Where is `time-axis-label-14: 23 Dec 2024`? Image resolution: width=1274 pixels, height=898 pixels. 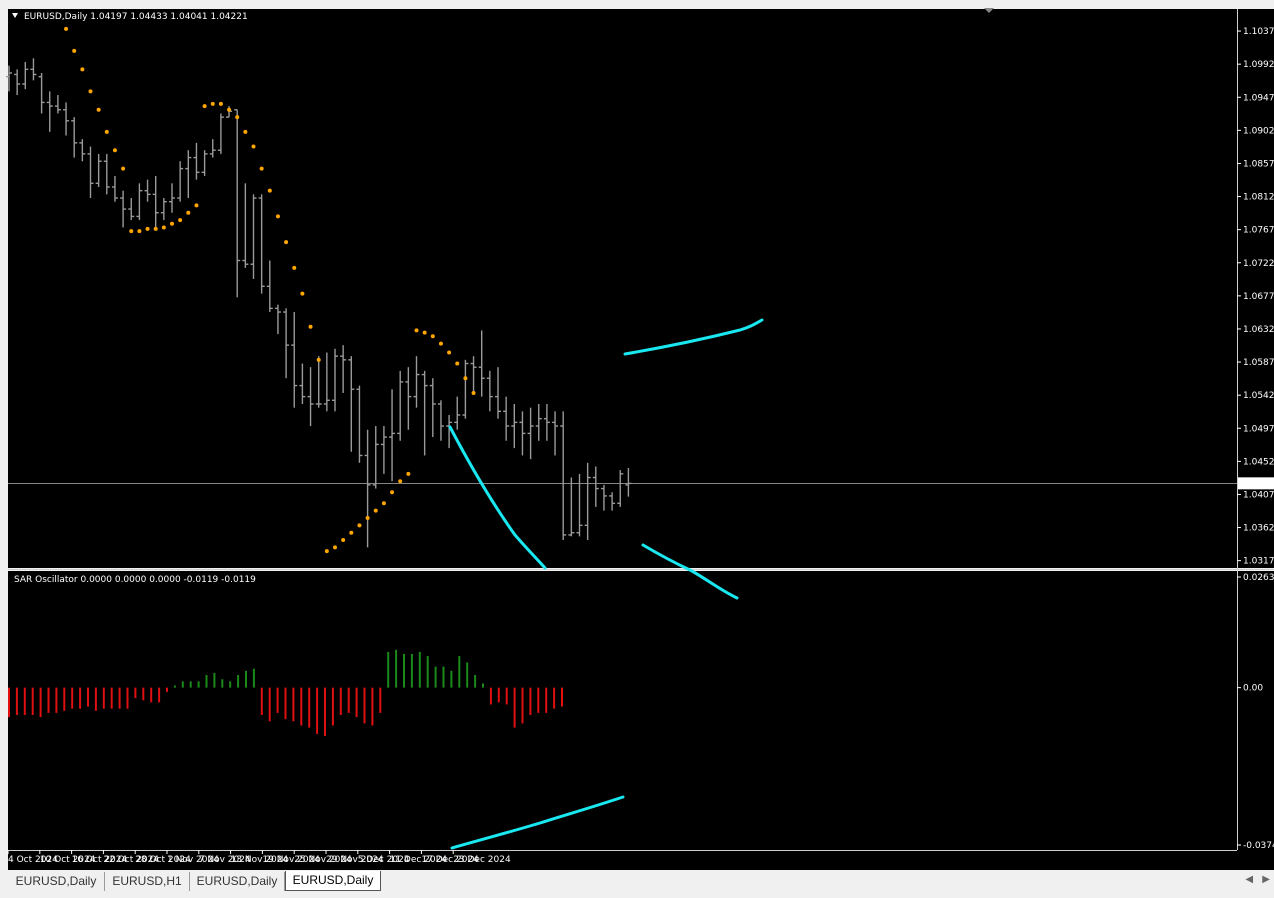
time-axis-label-14: 23 Dec 2024 is located at coordinates (482, 860).